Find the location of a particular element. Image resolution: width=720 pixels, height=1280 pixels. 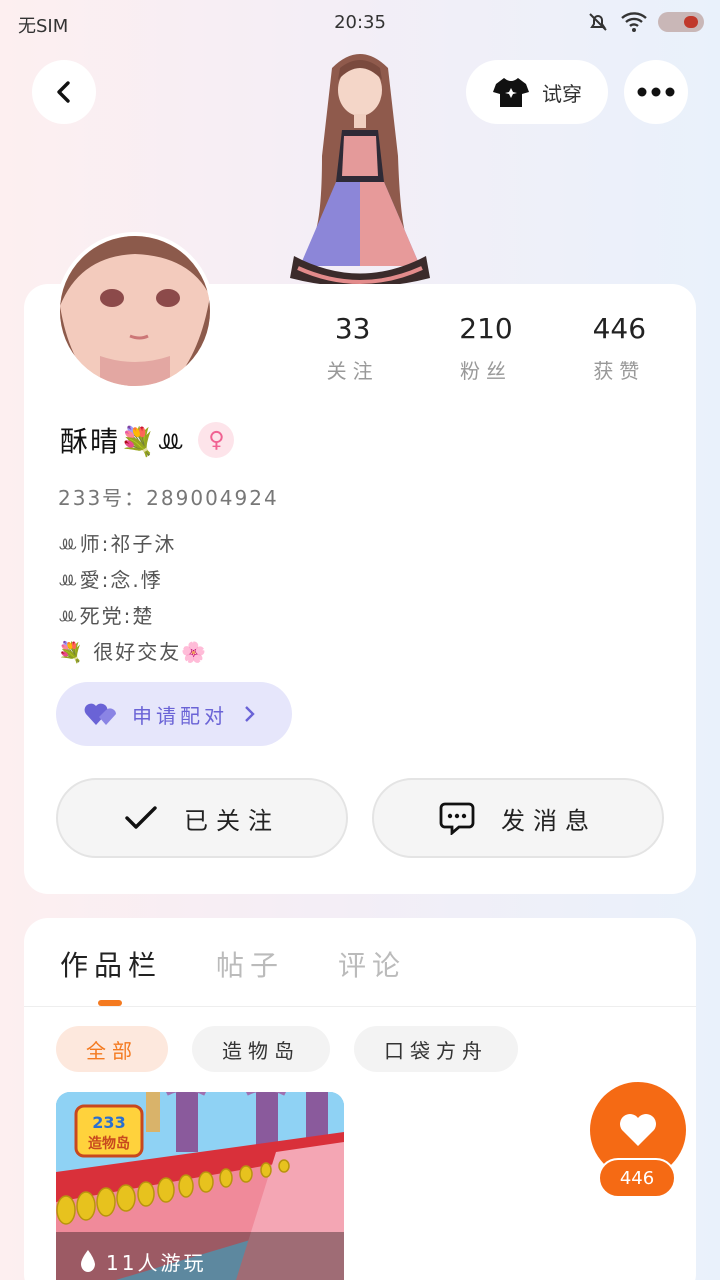

flame-icon is located at coordinates (88, 1260).